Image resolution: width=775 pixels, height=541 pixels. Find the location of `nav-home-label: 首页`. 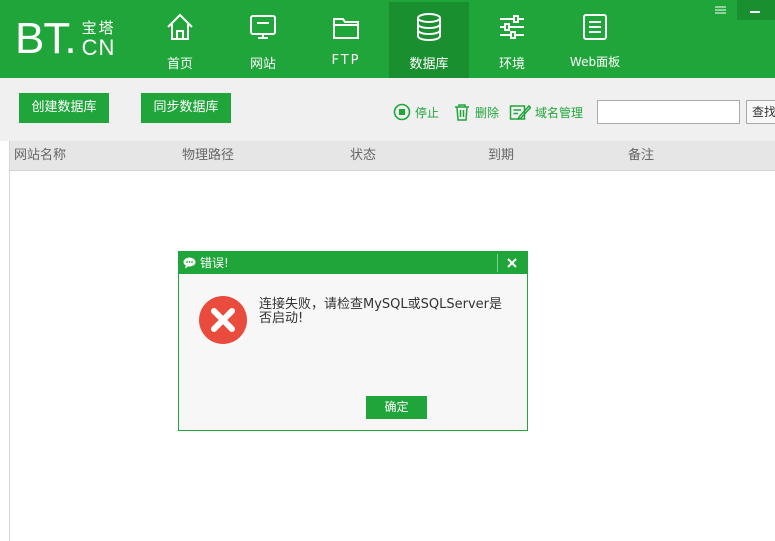

nav-home-label: 首页 is located at coordinates (179, 64).